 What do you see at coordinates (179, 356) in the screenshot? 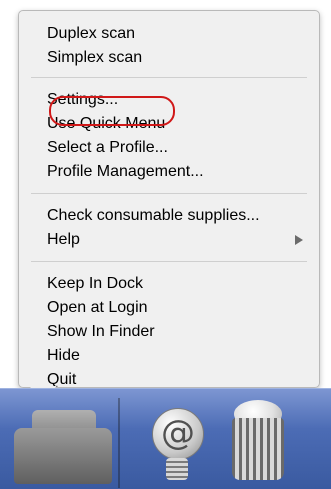
I see `menu-item-hide: Hide` at bounding box center [179, 356].